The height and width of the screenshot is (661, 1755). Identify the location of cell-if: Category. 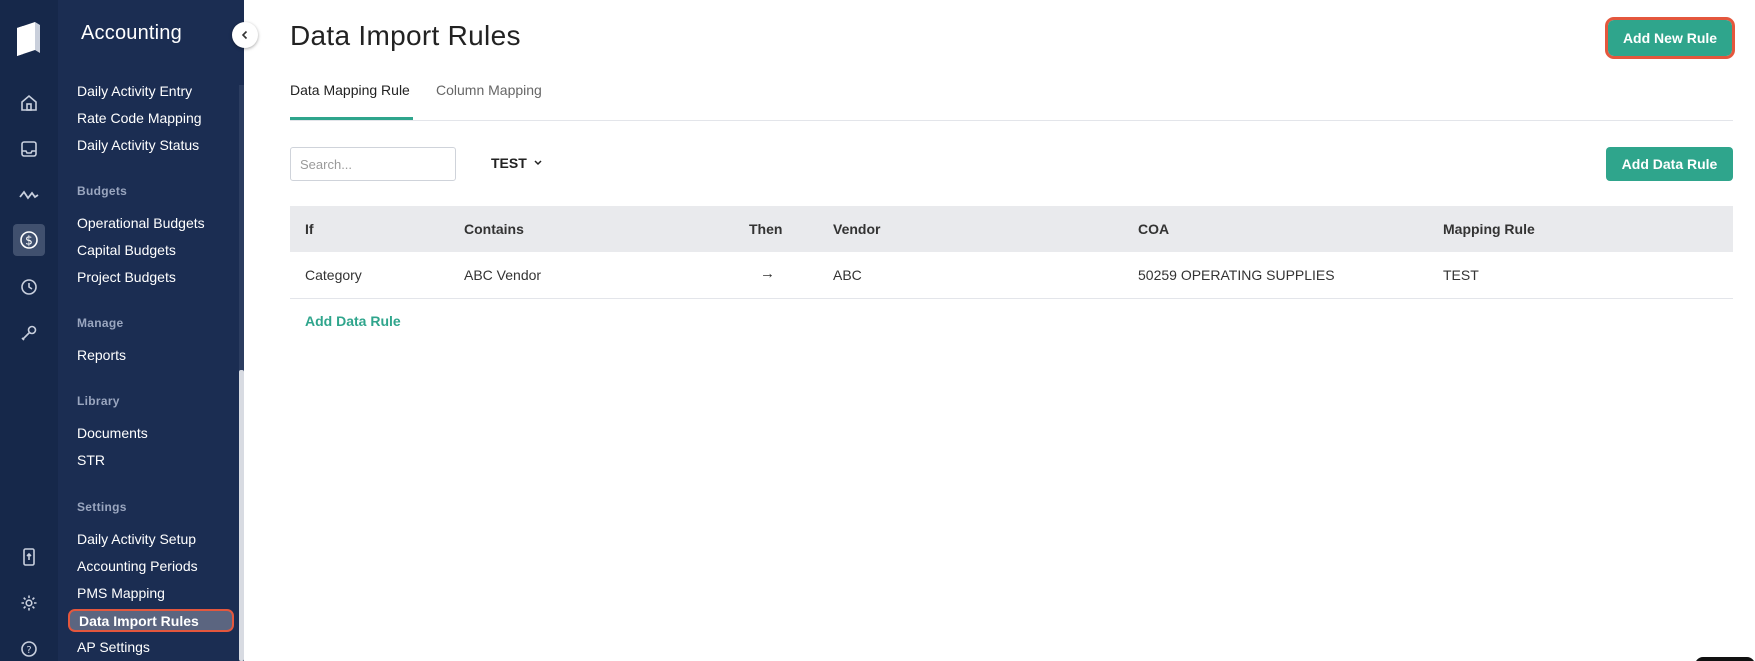
(333, 275).